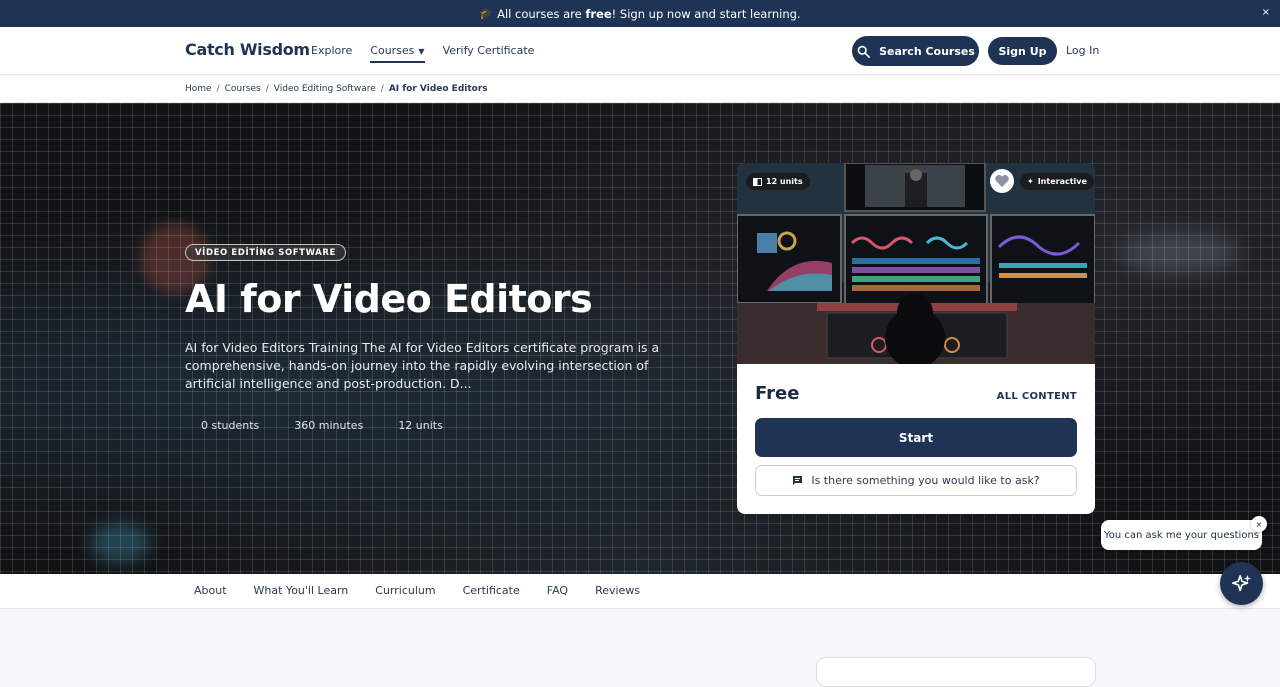 This screenshot has width=1280, height=687. What do you see at coordinates (1036, 396) in the screenshot?
I see `access-label: ALL CONTENT` at bounding box center [1036, 396].